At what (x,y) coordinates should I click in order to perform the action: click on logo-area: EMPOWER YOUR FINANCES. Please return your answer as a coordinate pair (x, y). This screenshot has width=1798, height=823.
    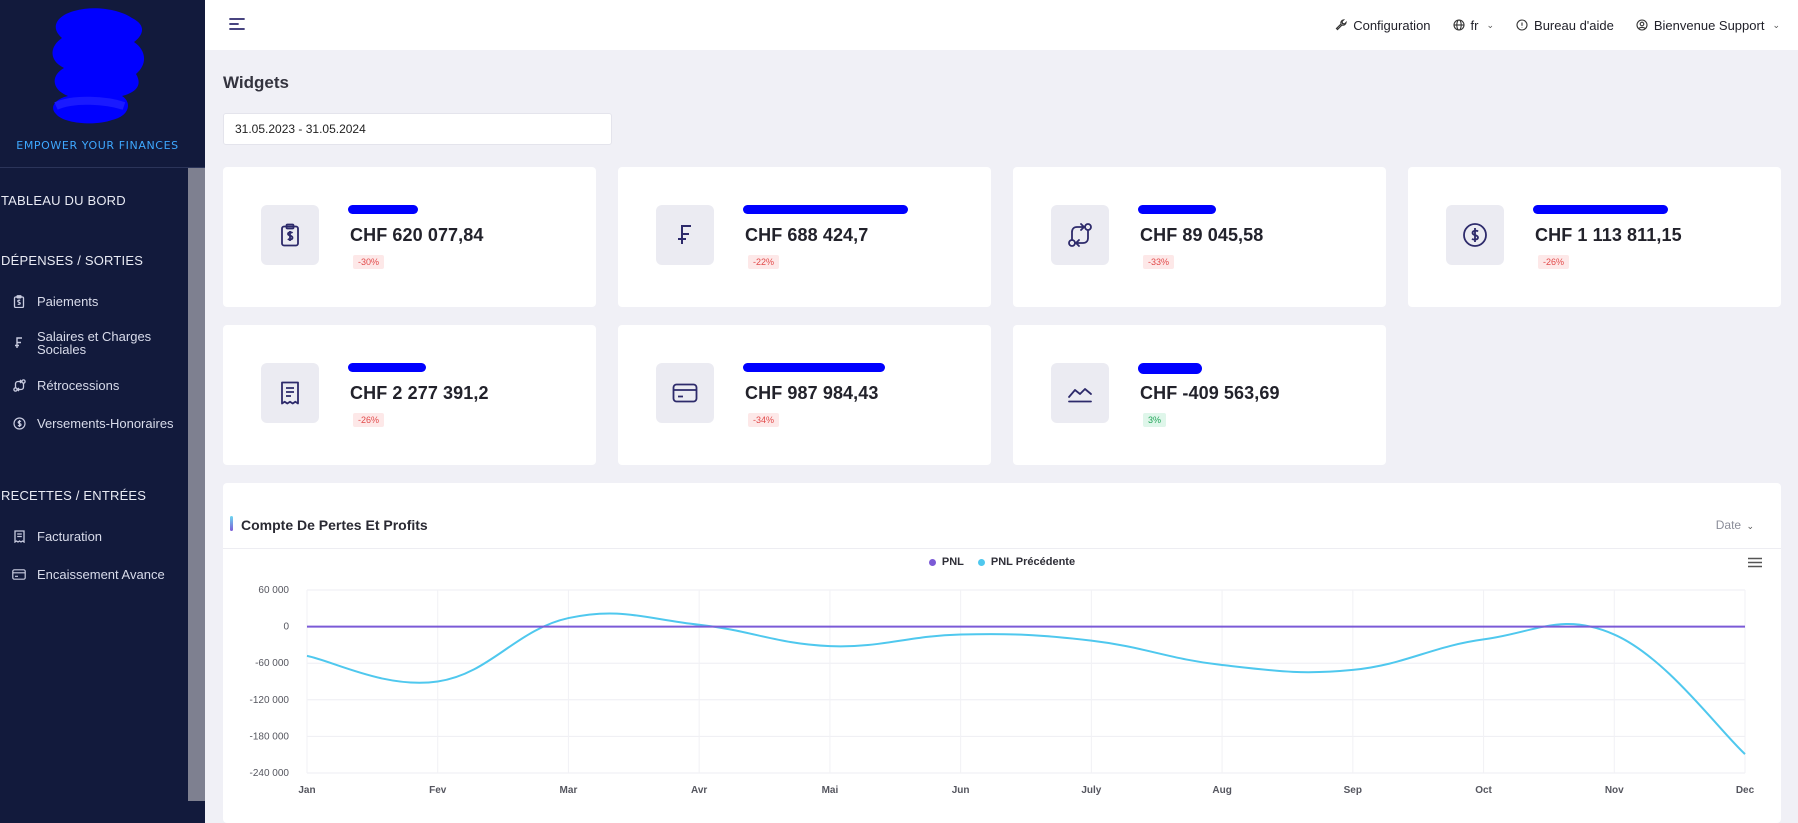
    Looking at the image, I should click on (102, 84).